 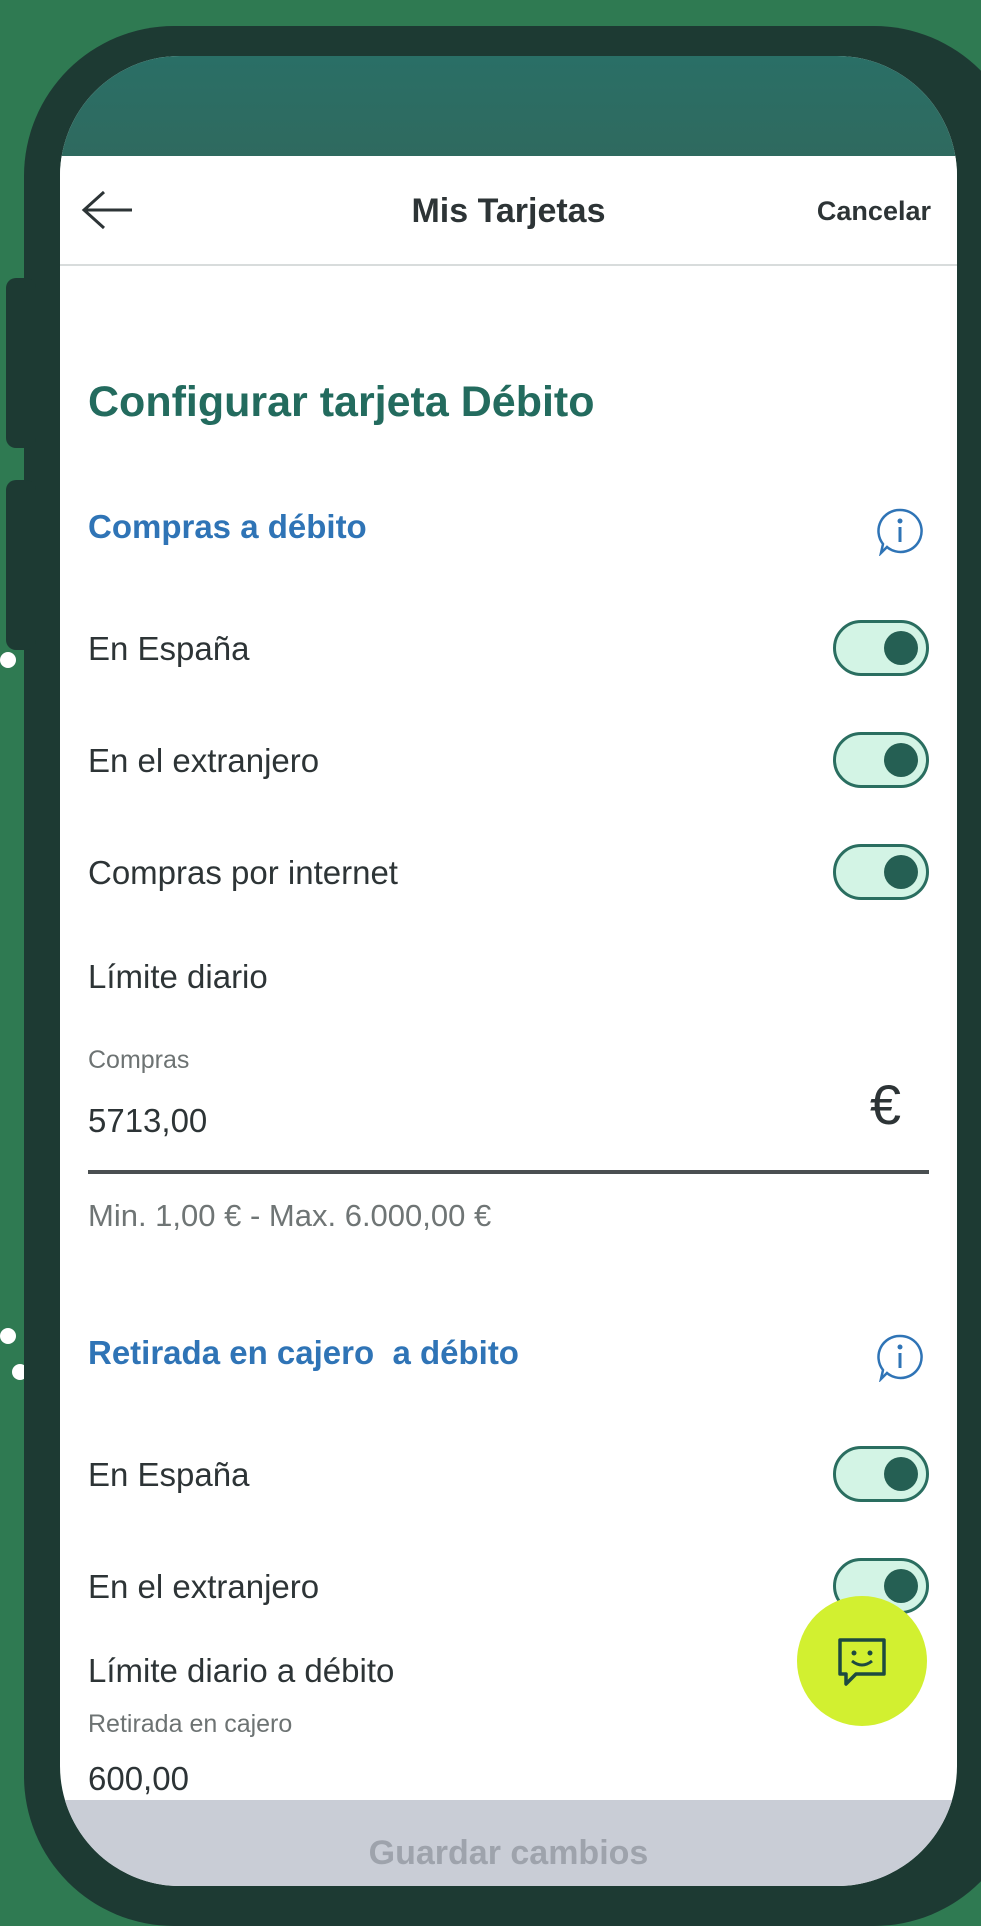 What do you see at coordinates (885, 1104) in the screenshot?
I see `euro-icon: €` at bounding box center [885, 1104].